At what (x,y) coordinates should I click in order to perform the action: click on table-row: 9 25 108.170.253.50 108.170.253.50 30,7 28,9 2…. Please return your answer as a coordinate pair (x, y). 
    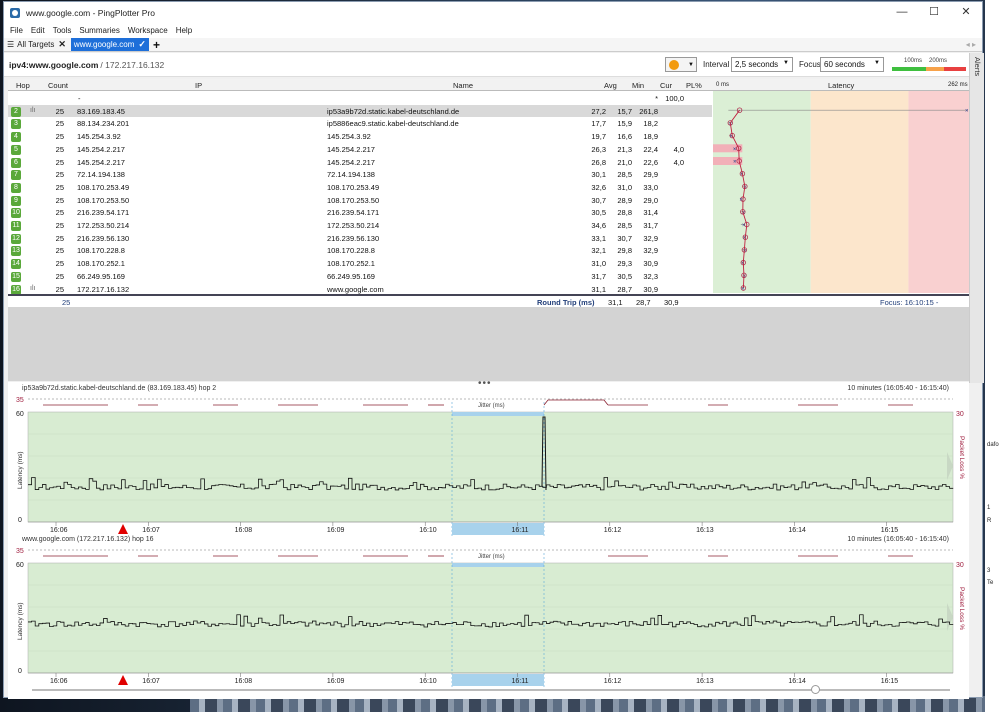
    Looking at the image, I should click on (360, 200).